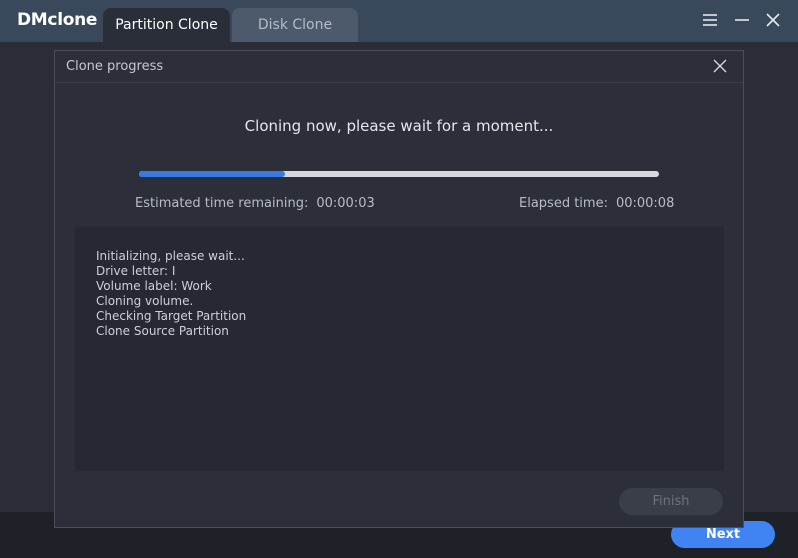  I want to click on progress-bar, so click(399, 174).